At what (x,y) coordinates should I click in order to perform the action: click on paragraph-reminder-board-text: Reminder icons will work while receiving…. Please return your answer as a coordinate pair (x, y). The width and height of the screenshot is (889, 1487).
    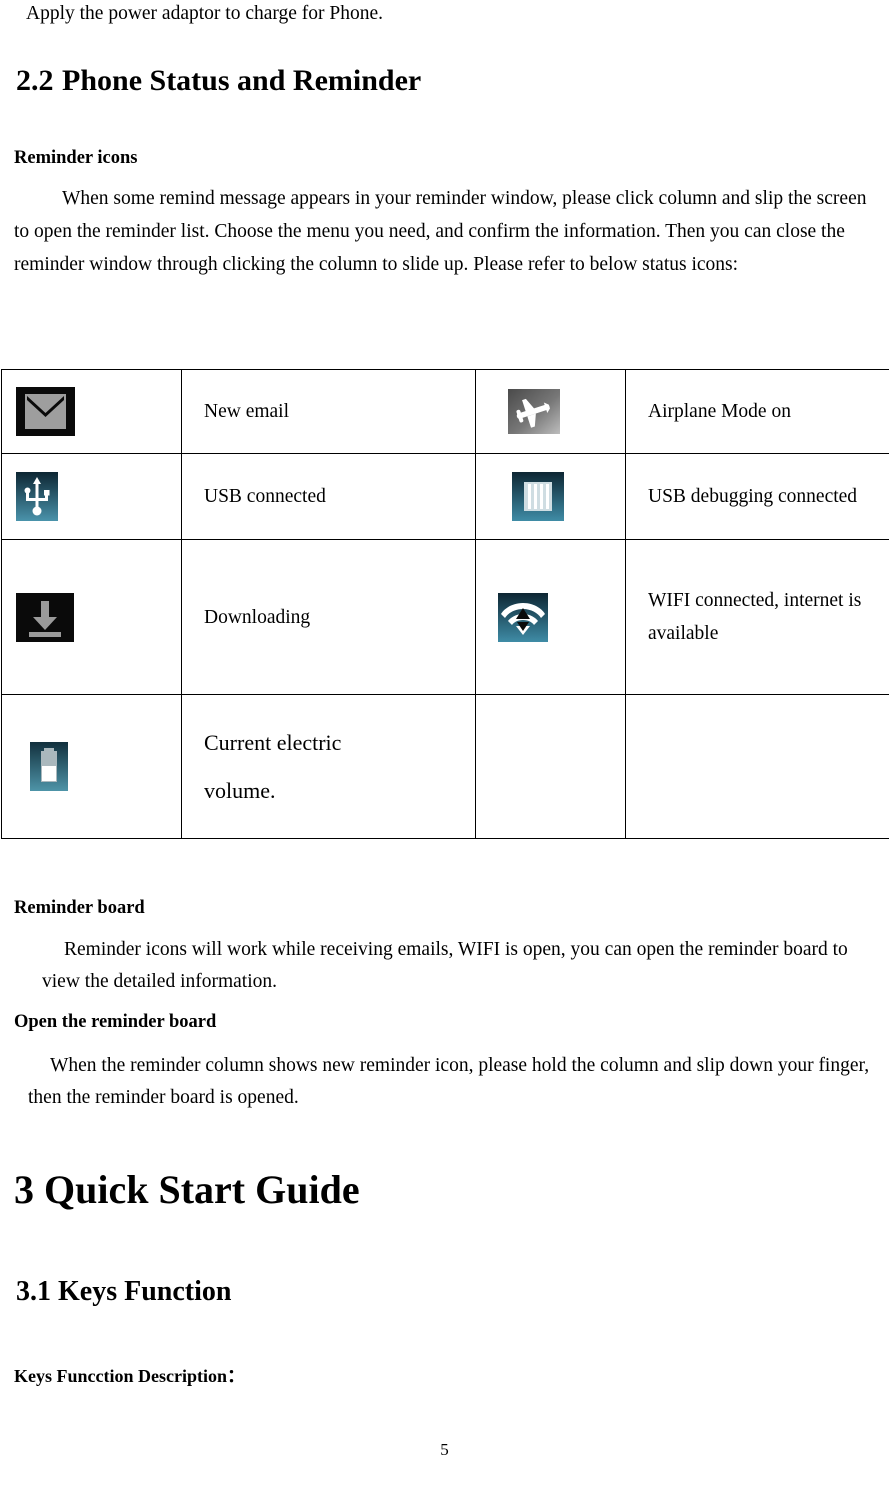
    Looking at the image, I should click on (445, 965).